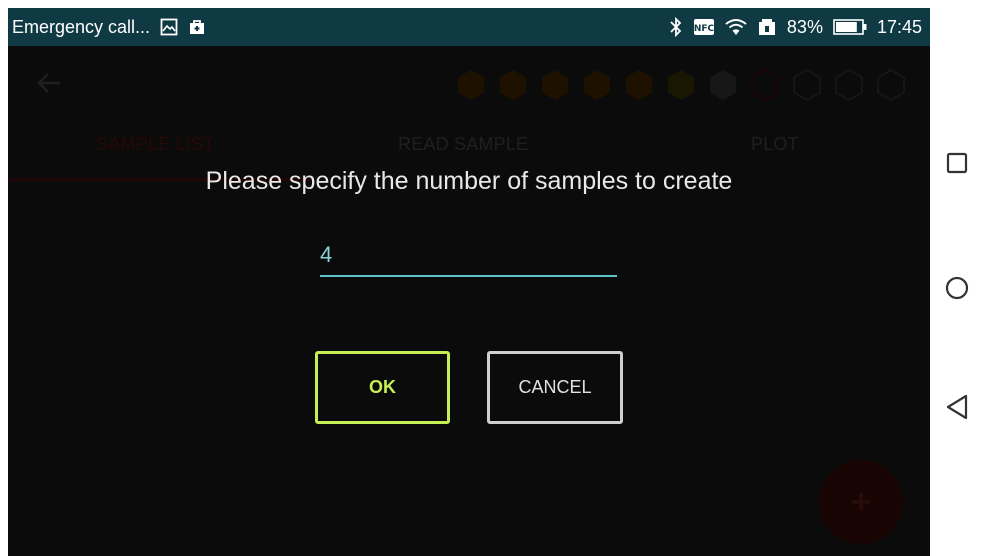  Describe the element at coordinates (804, 26) in the screenshot. I see `battery-percent: 83%` at that location.